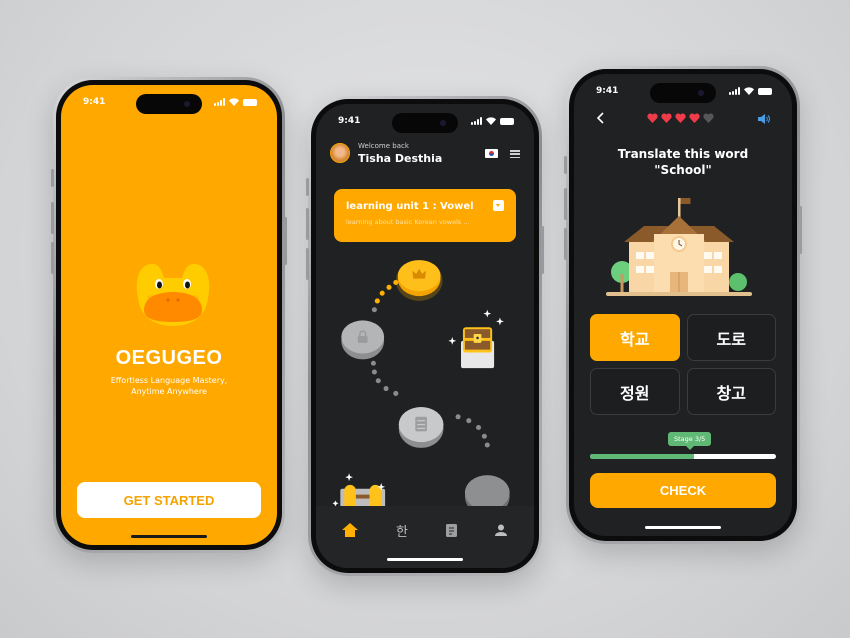 The width and height of the screenshot is (850, 638). I want to click on bottom-tab-bar: 한, so click(425, 537).